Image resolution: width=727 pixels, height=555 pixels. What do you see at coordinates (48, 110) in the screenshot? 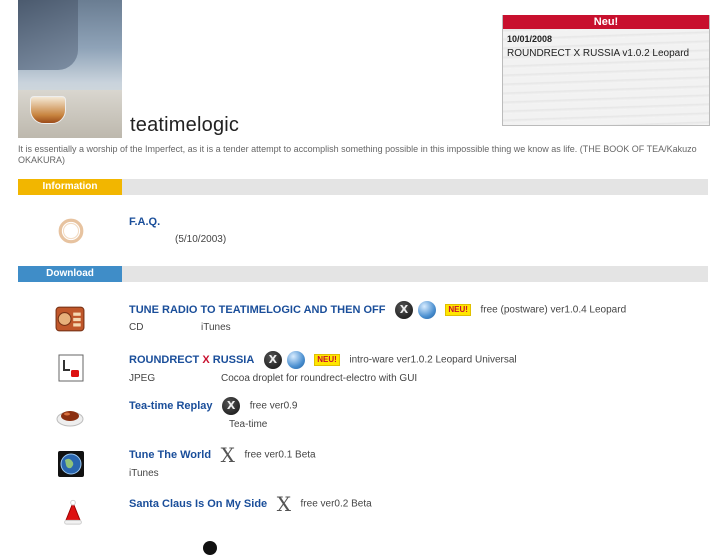
I see `tea-cup` at bounding box center [48, 110].